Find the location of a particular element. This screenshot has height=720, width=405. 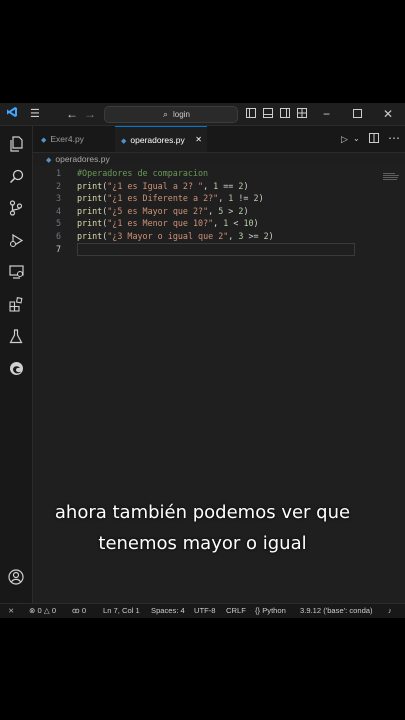

line-number: 2 is located at coordinates (58, 185).